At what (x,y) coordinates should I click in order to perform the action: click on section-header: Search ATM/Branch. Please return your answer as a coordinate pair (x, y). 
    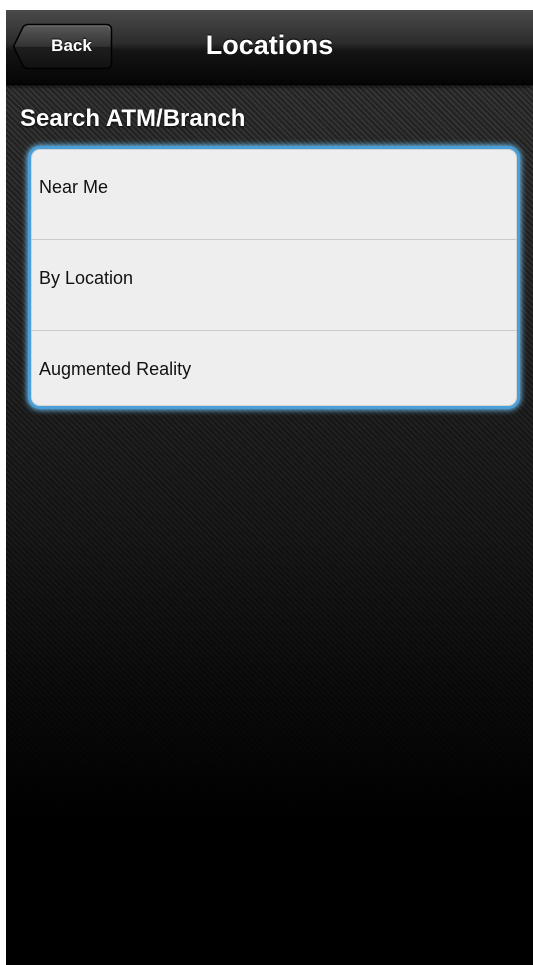
    Looking at the image, I should click on (133, 118).